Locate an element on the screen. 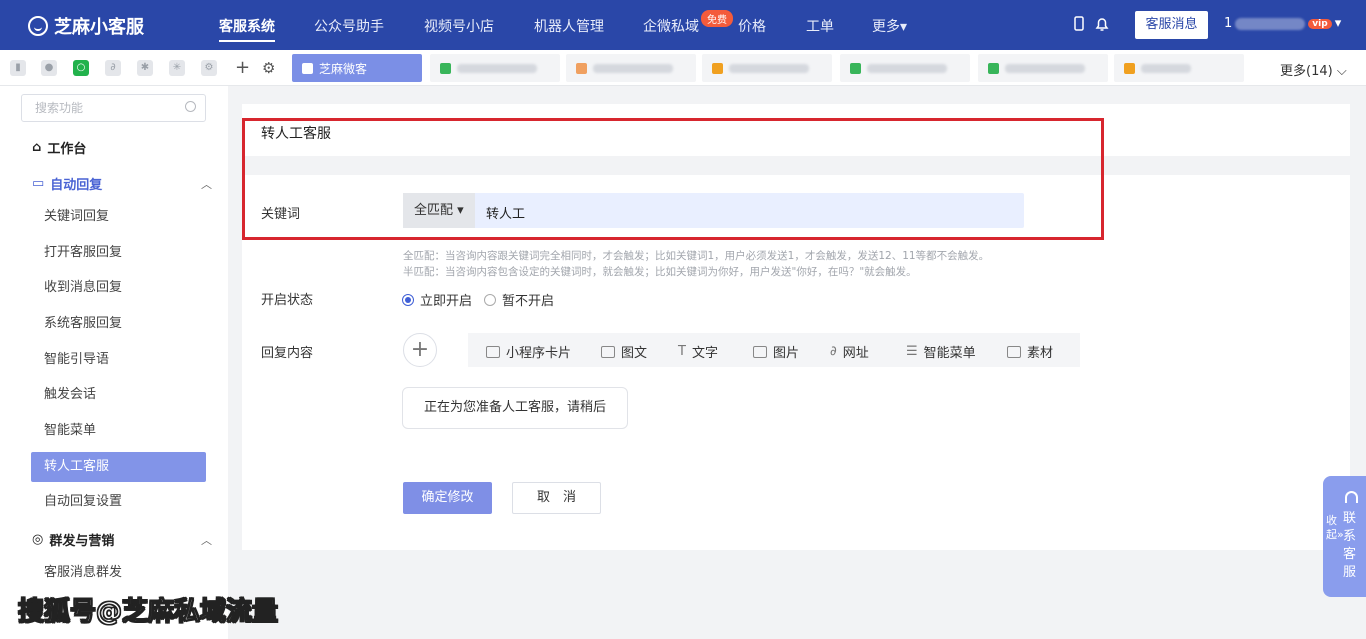 Image resolution: width=1366 pixels, height=639 pixels. more-tabs-dropdown: 更多(14) ⌵ is located at coordinates (1313, 69).